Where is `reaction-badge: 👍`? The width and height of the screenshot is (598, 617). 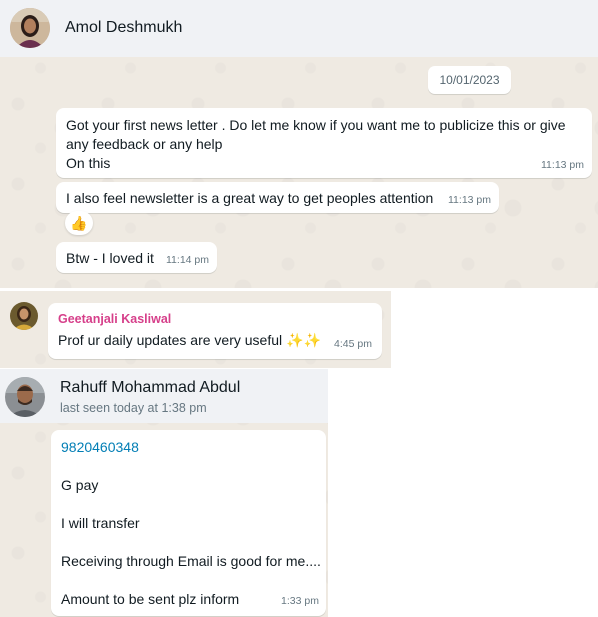
reaction-badge: 👍 is located at coordinates (79, 223).